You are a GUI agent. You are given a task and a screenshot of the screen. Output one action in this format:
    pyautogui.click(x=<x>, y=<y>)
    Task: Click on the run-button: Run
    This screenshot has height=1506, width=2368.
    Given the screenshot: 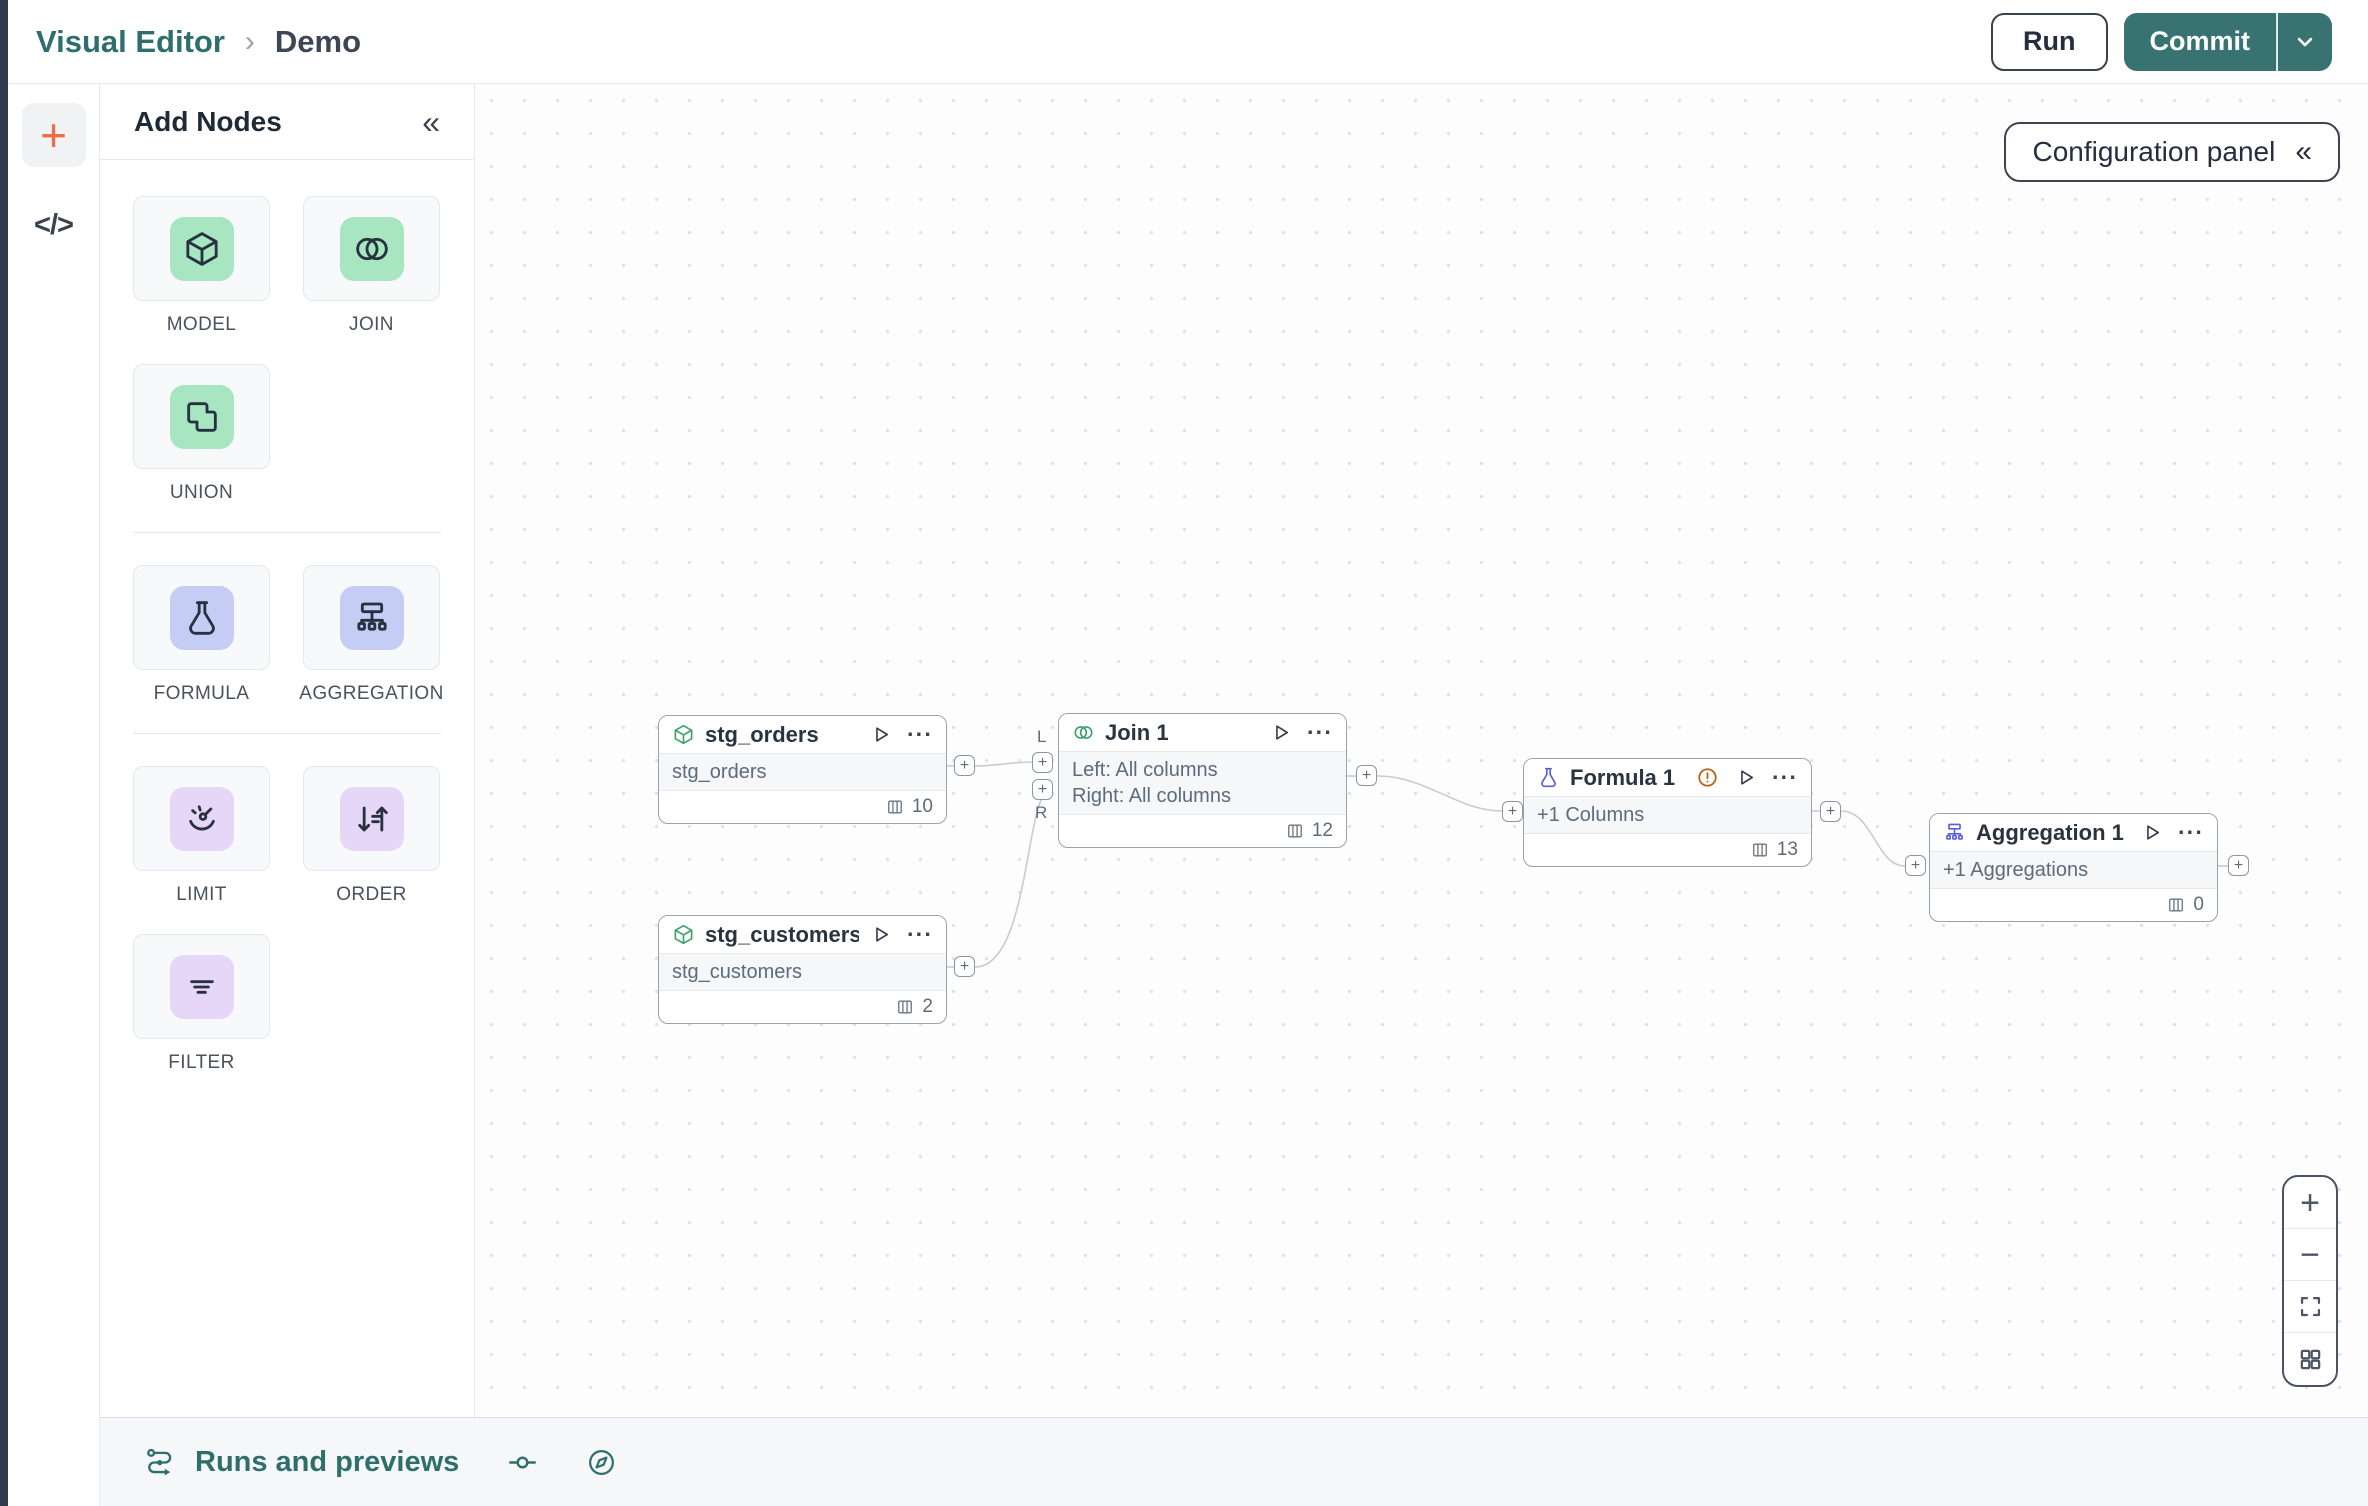 What is the action you would take?
    pyautogui.click(x=2049, y=41)
    